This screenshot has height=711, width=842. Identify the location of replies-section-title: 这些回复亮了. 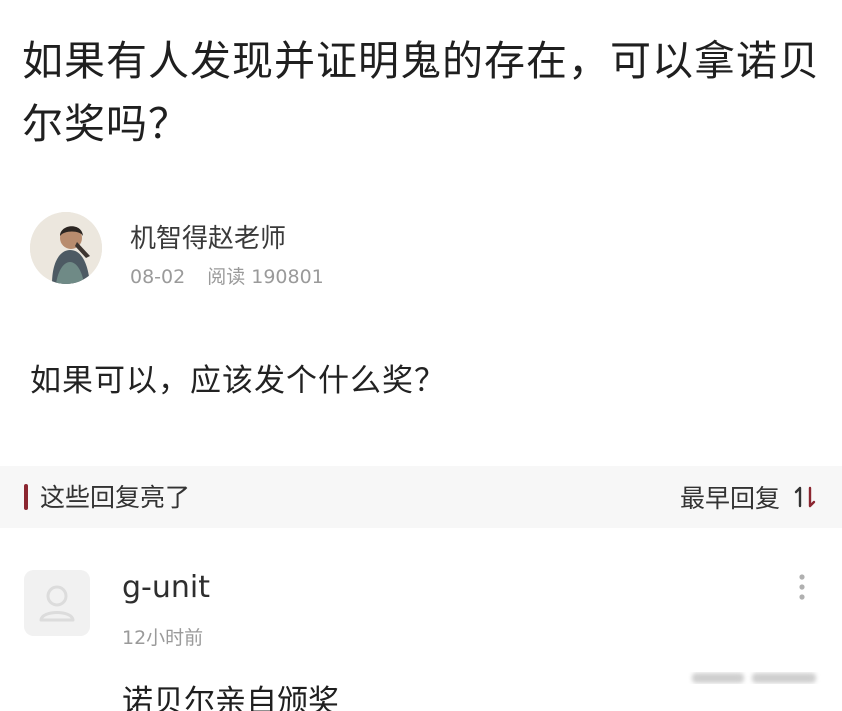
(115, 497).